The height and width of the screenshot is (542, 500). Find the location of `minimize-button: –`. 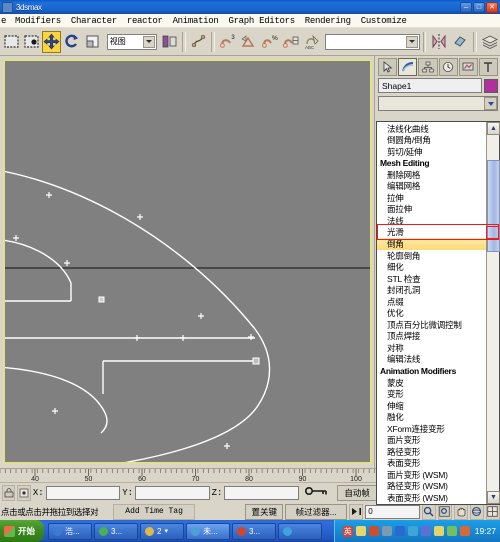

minimize-button: – is located at coordinates (466, 7).